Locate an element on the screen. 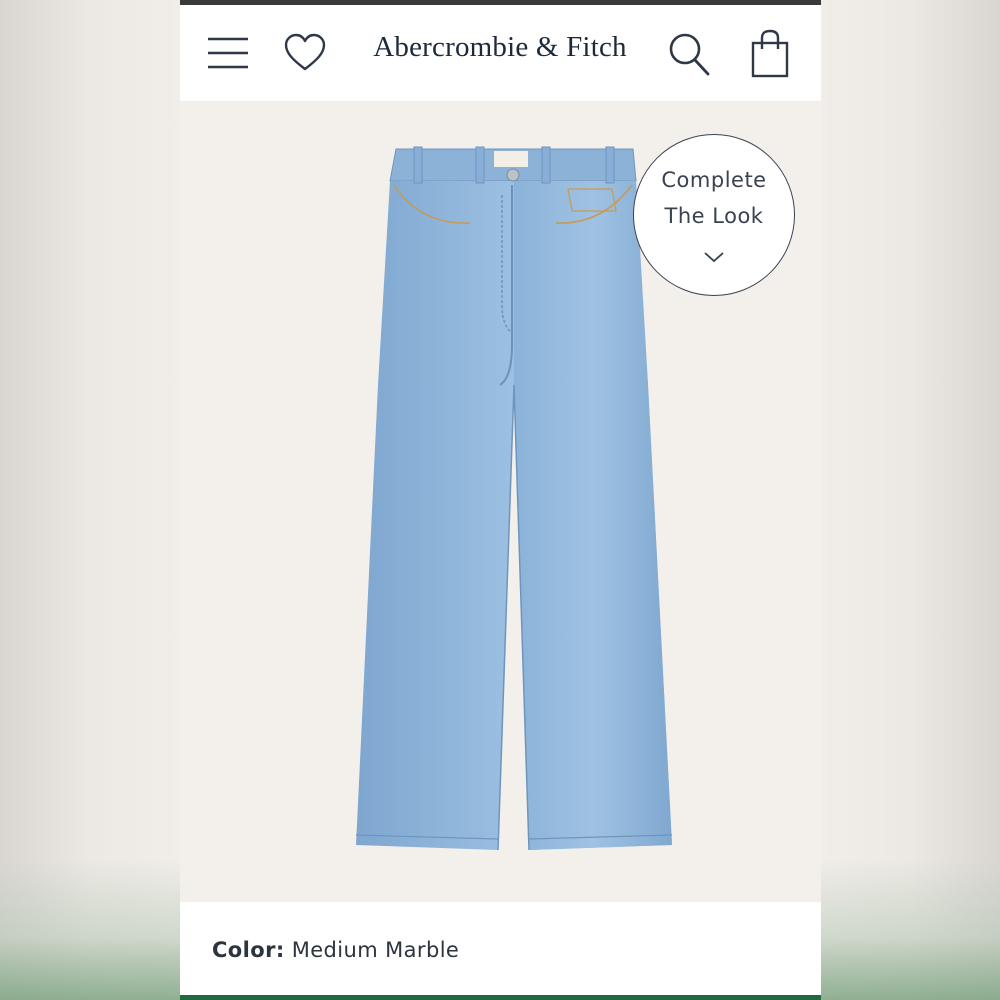  complete-the-look-label-line2: The Look is located at coordinates (714, 216).